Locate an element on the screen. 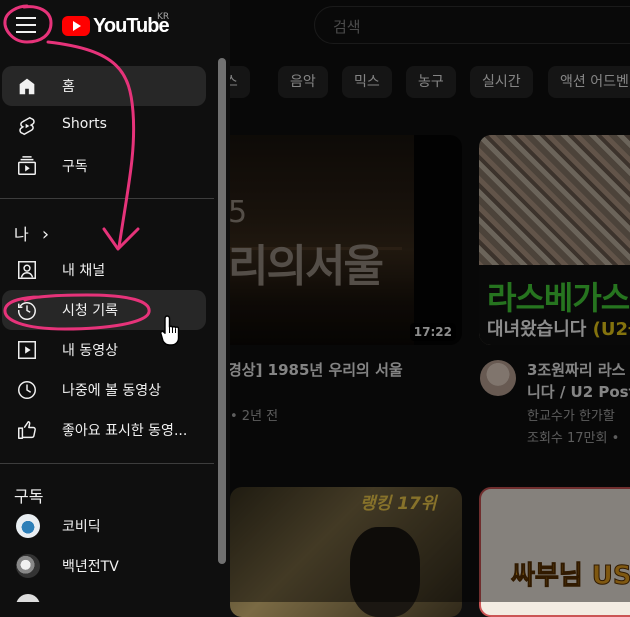 This screenshot has height=617, width=630. you-section-header: 나 › is located at coordinates (31, 233).